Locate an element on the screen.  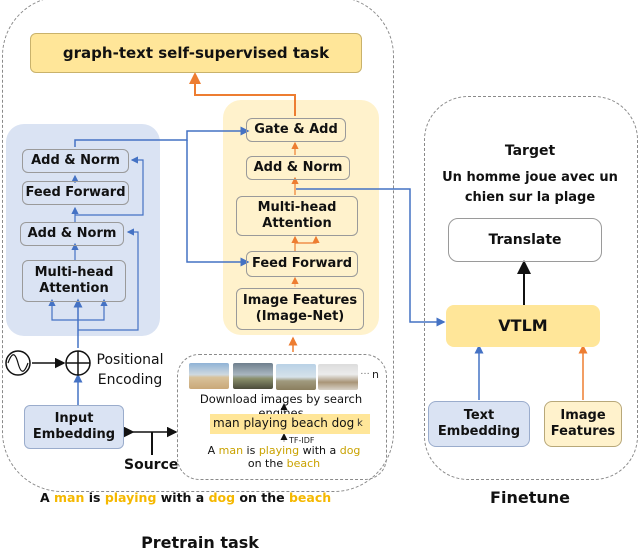
keywords-count-label: k is located at coordinates (360, 423).